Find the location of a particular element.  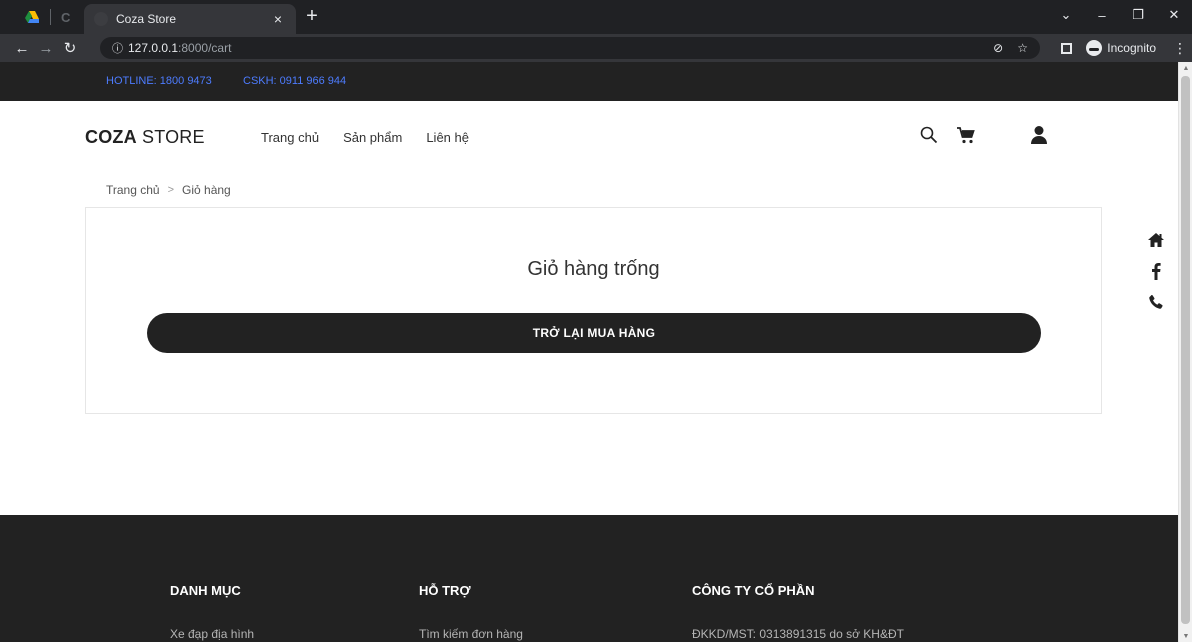

site-logo: COZA STORE is located at coordinates (145, 137).